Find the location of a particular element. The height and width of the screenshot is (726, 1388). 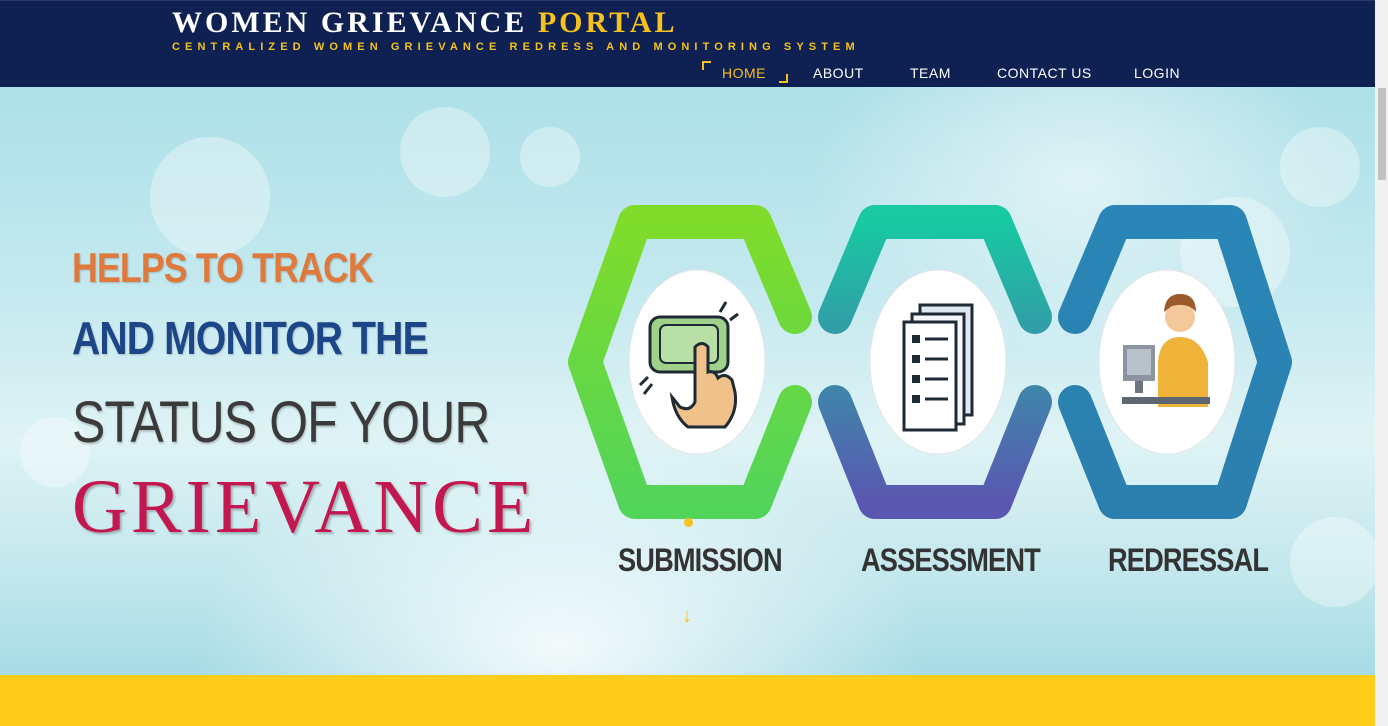

step-label-assessment: ASSESSMENT is located at coordinates (951, 560).